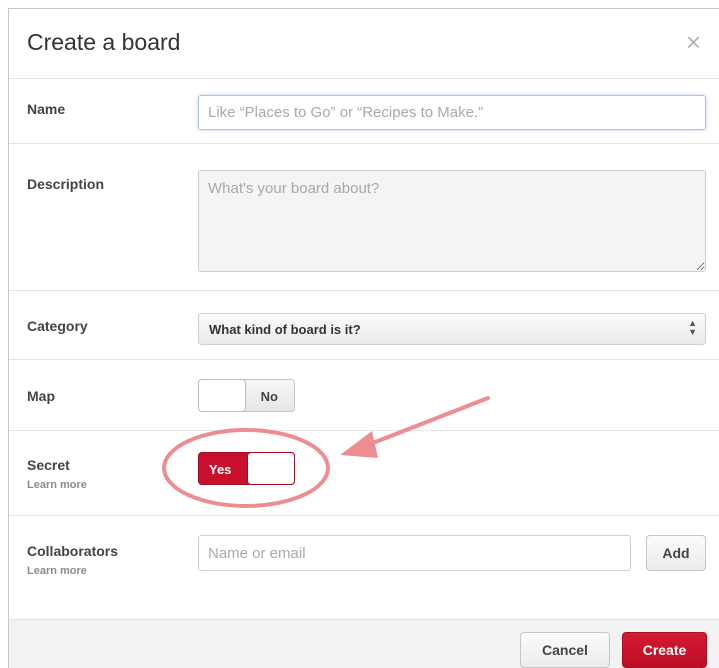 Image resolution: width=719 pixels, height=668 pixels. I want to click on category-row: Category What kind of board is it? ▲ ▼, so click(364, 325).